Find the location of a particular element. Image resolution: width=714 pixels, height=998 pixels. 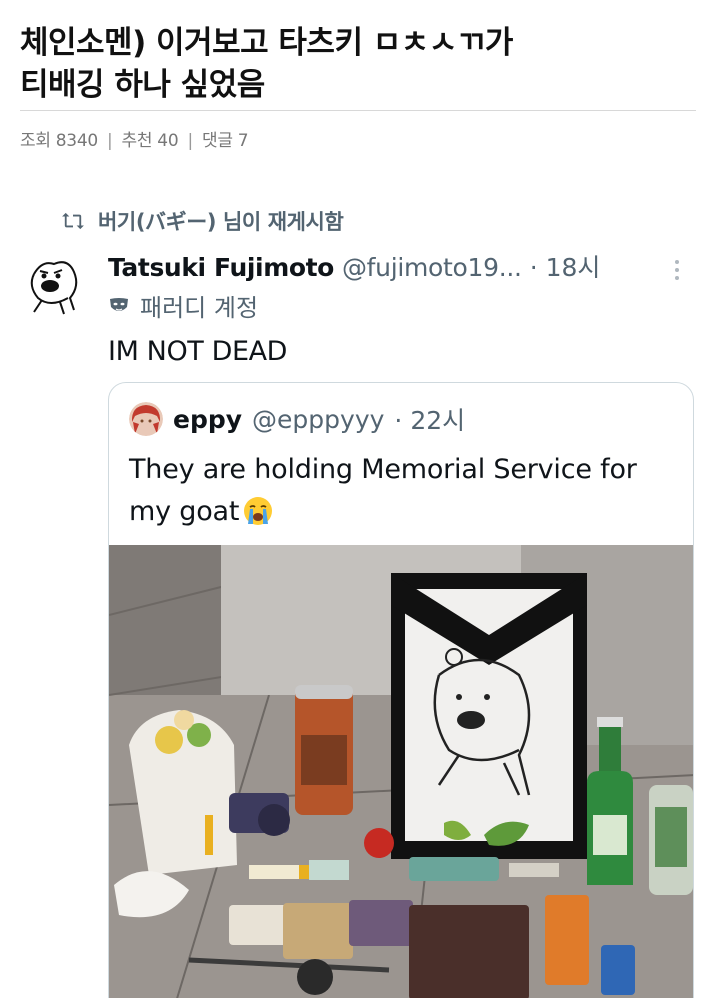

post-meta: 조회 8340 | 추천 40 | 댓글 7 is located at coordinates (134, 138).